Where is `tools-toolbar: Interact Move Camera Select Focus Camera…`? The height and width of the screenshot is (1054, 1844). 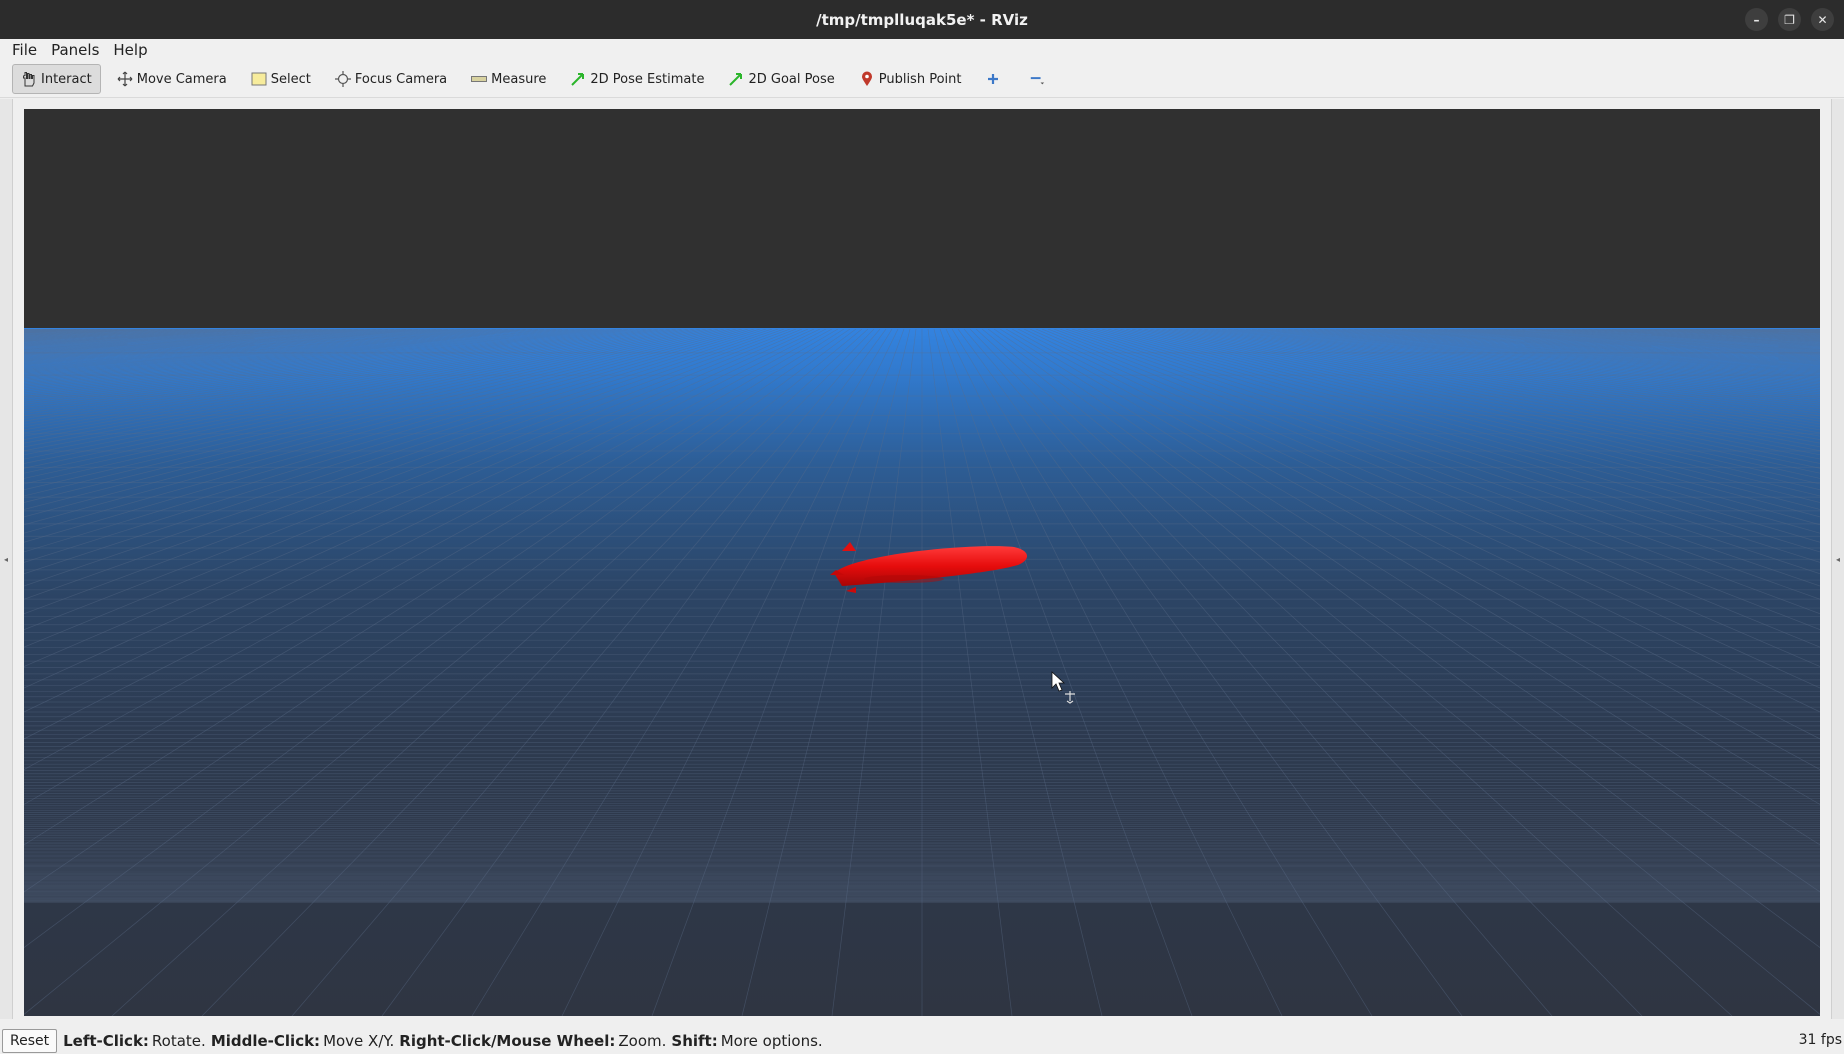
tools-toolbar: Interact Move Camera Select Focus Camera… is located at coordinates (922, 79).